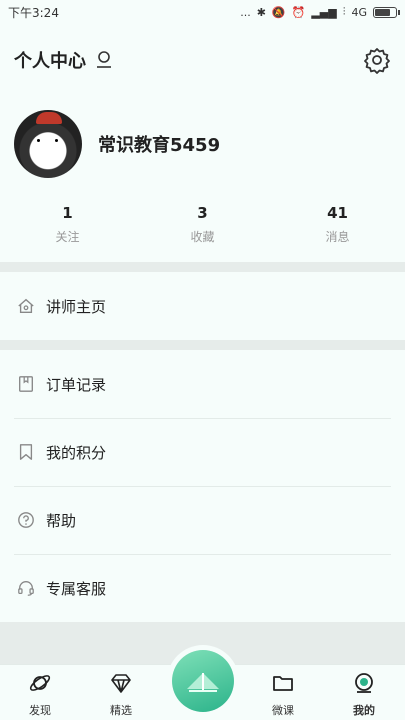 The image size is (405, 720). Describe the element at coordinates (359, 12) in the screenshot. I see `network-type: 4G` at that location.